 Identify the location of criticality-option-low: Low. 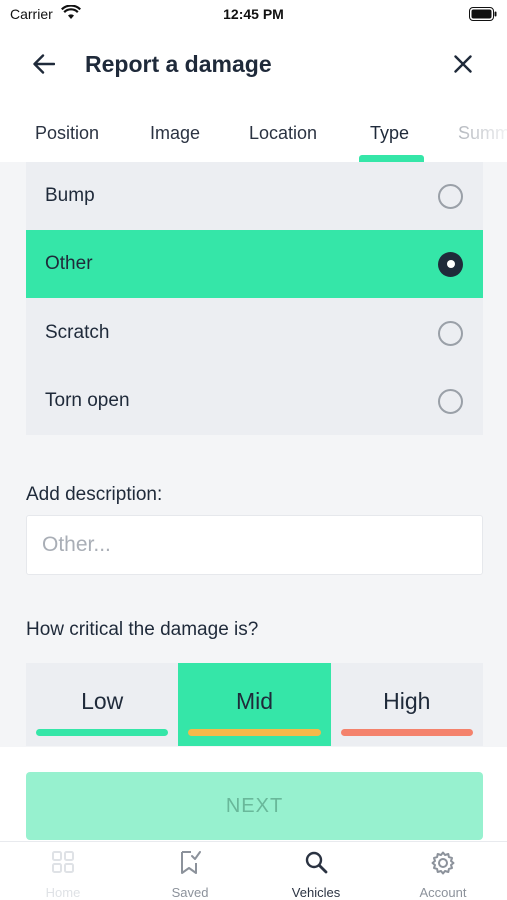
(102, 704).